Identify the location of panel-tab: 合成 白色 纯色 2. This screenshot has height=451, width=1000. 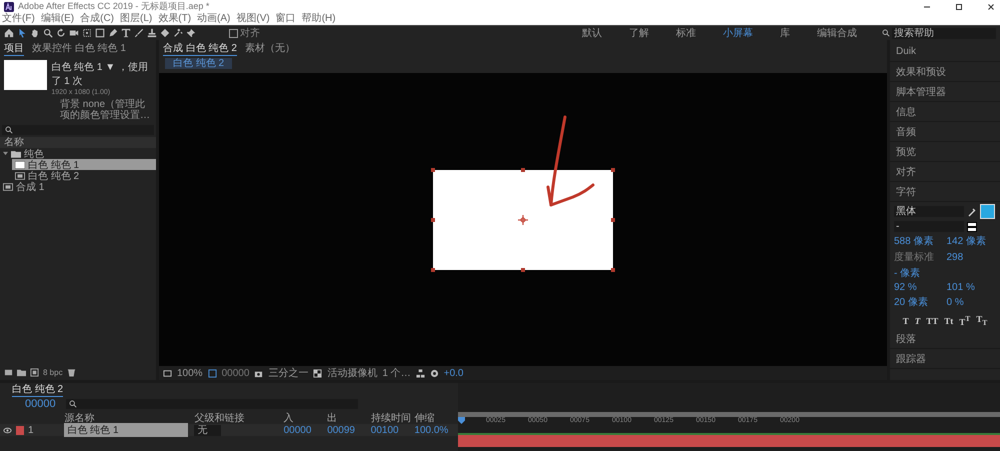
(200, 48).